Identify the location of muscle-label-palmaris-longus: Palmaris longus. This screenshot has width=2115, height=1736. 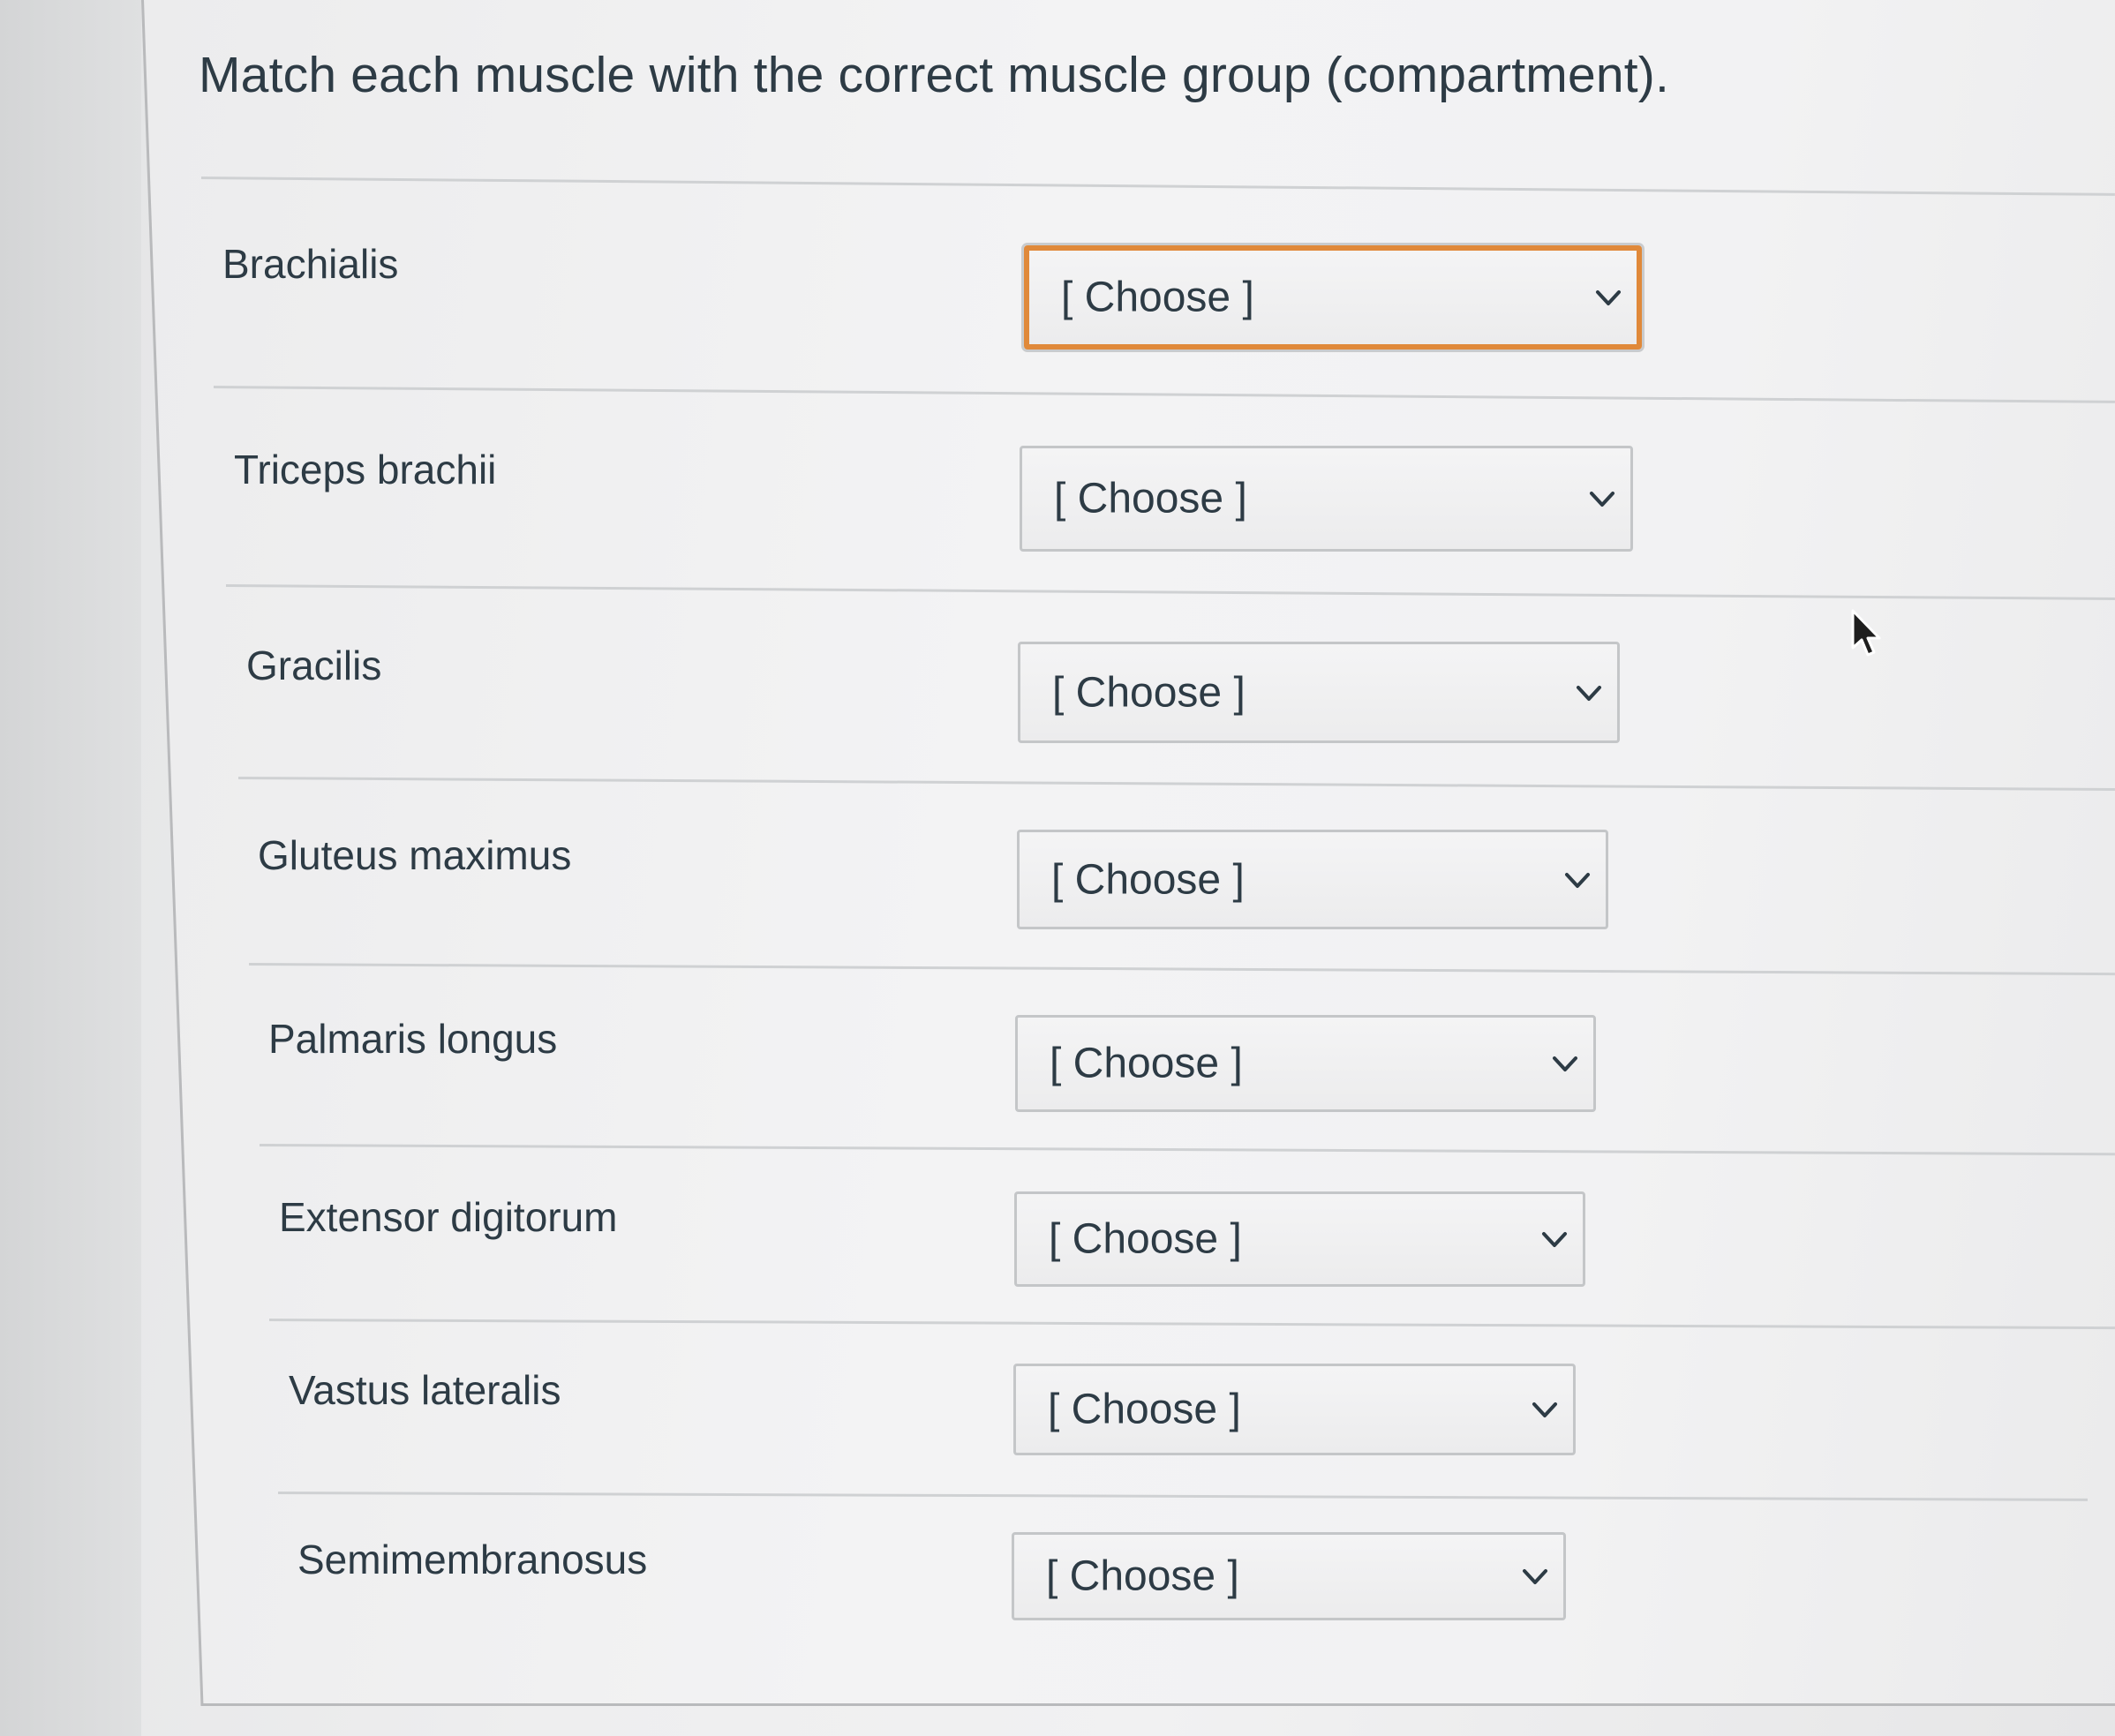
(413, 1039).